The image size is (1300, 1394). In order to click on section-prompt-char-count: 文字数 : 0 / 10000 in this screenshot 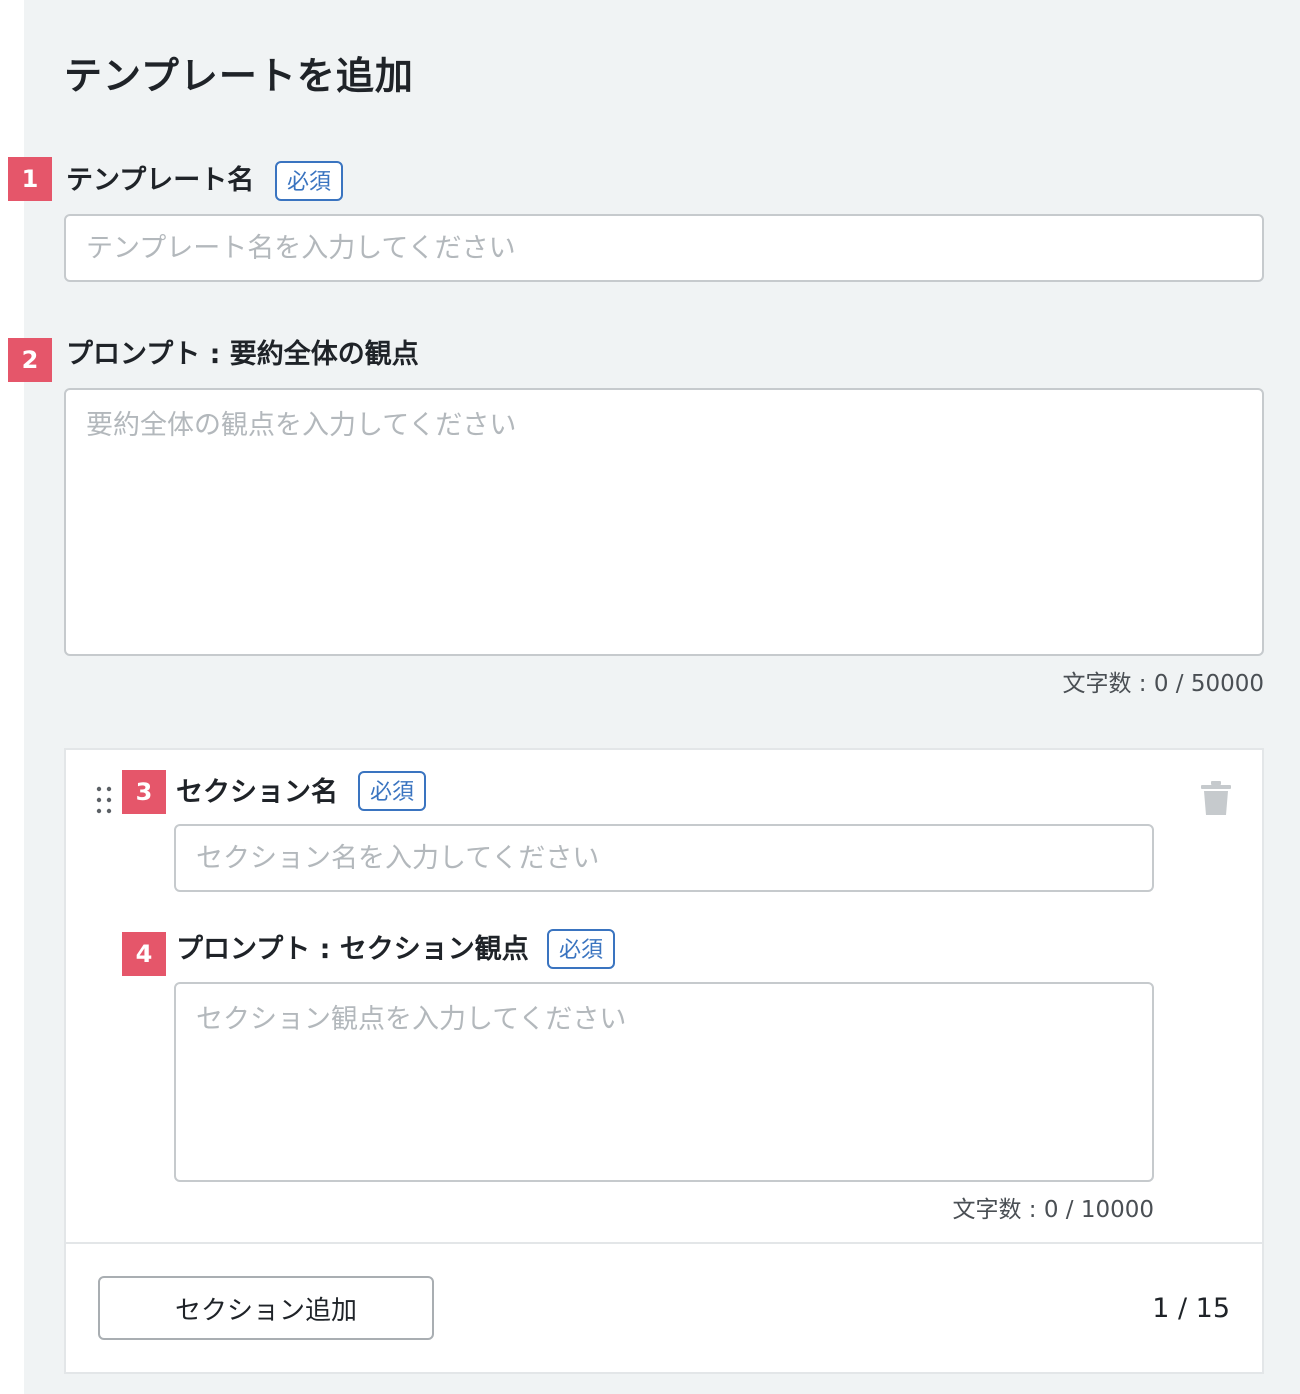, I will do `click(1053, 1210)`.